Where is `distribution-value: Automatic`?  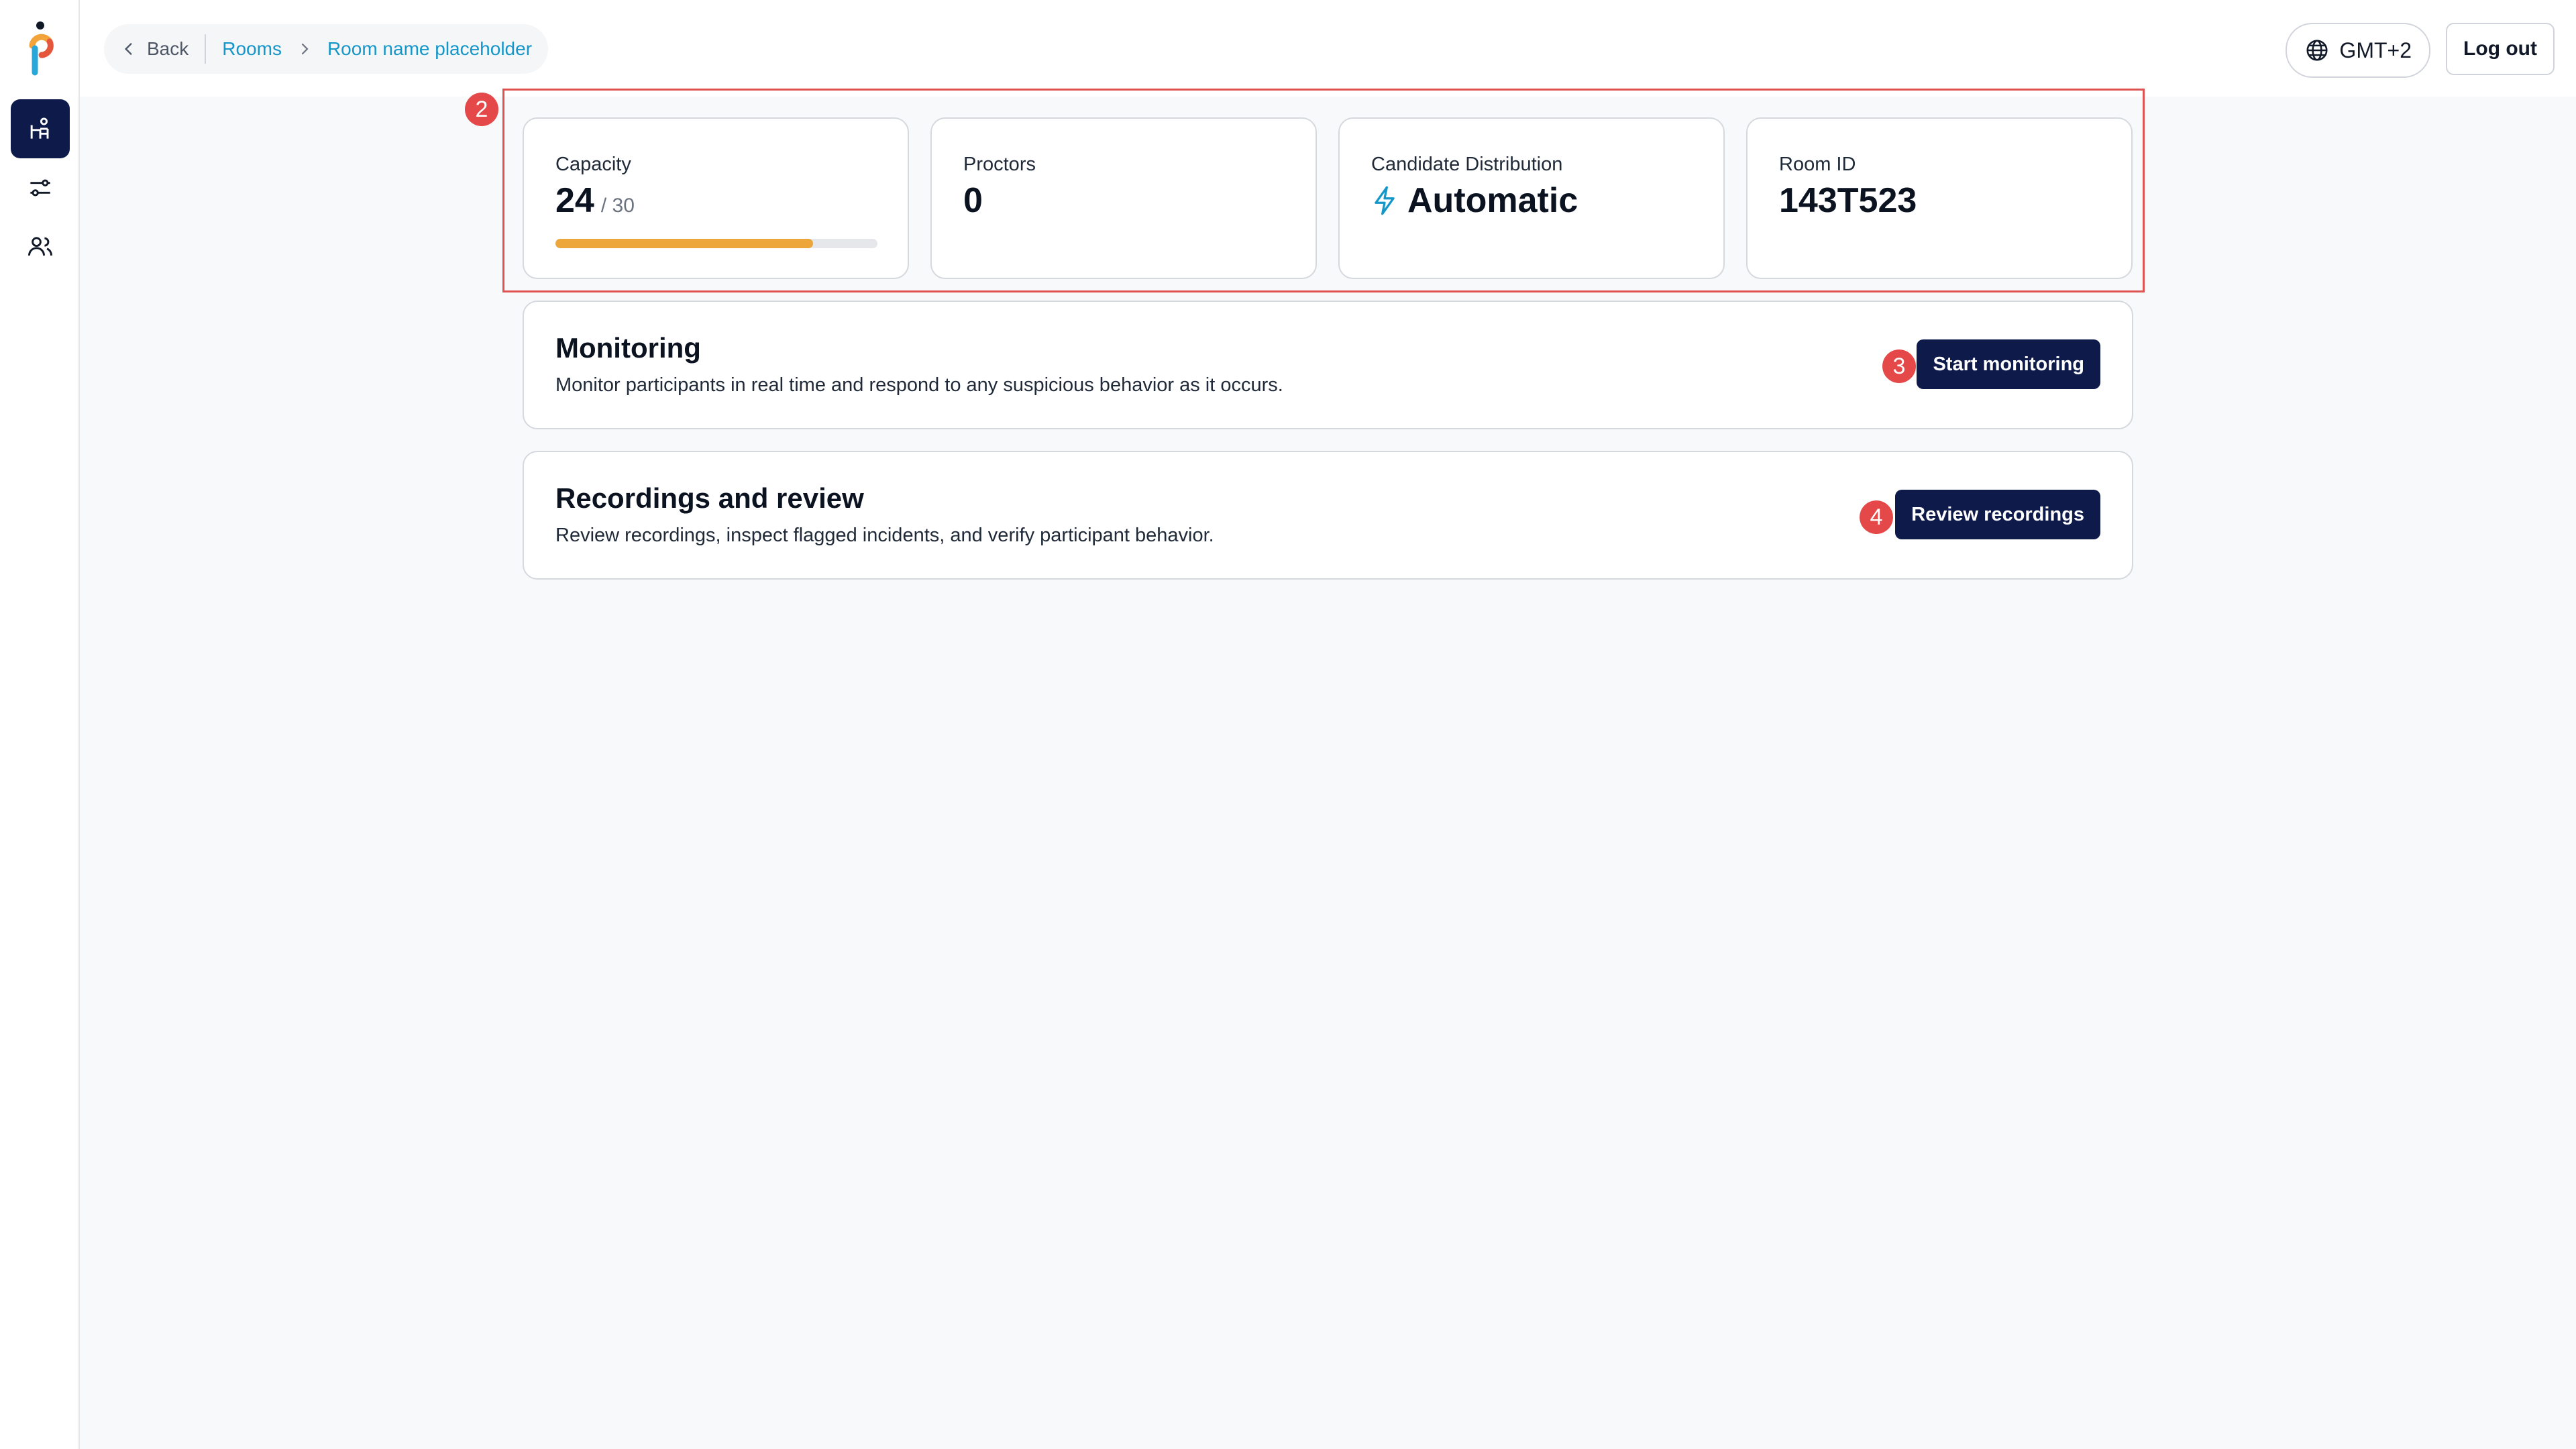 distribution-value: Automatic is located at coordinates (1474, 200).